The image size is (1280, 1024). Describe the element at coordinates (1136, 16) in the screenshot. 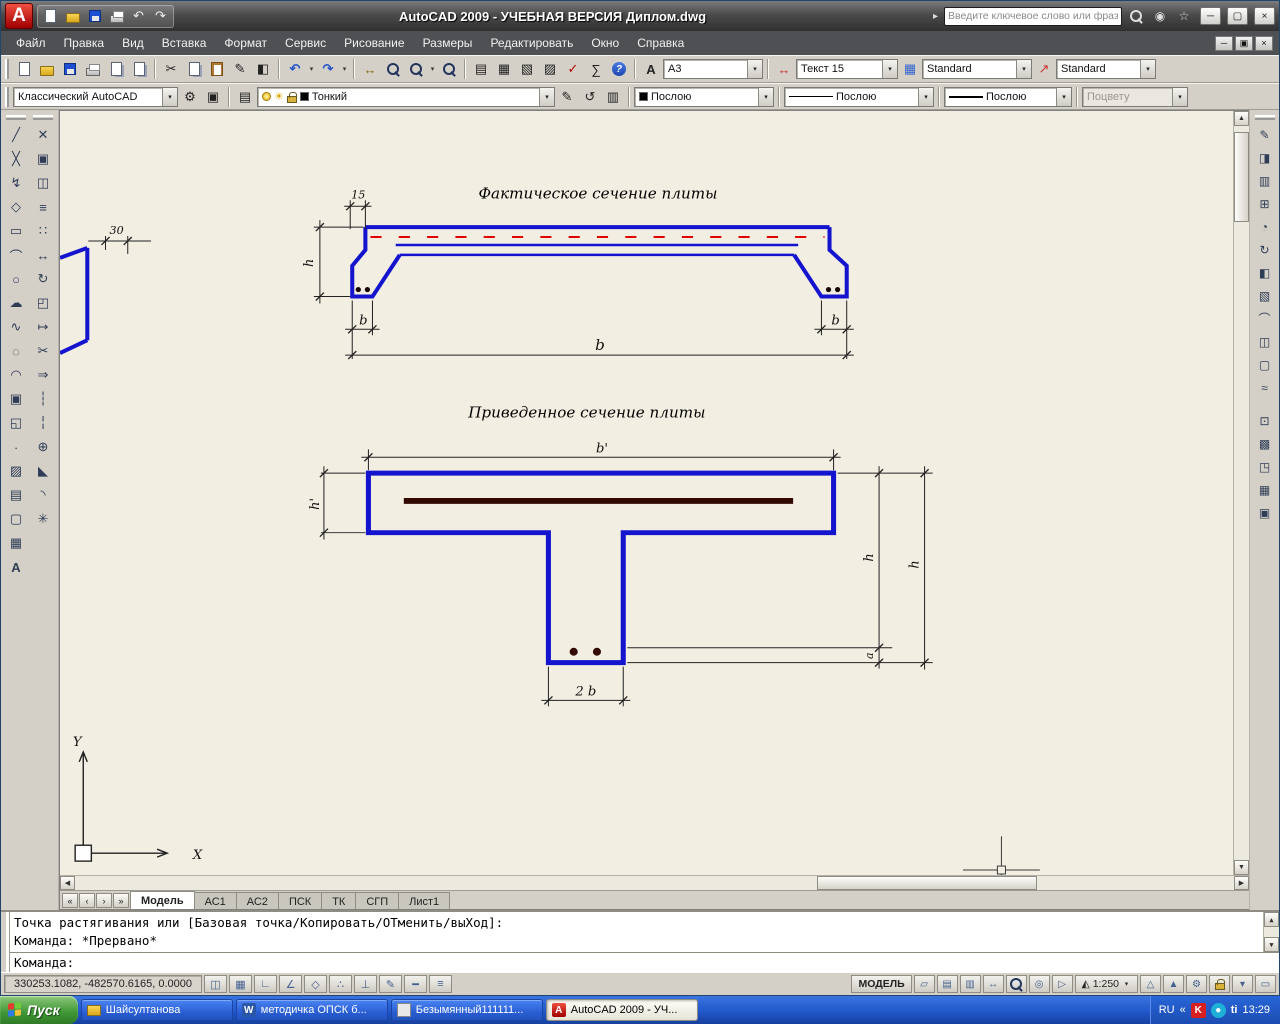

I see `search-icon` at that location.